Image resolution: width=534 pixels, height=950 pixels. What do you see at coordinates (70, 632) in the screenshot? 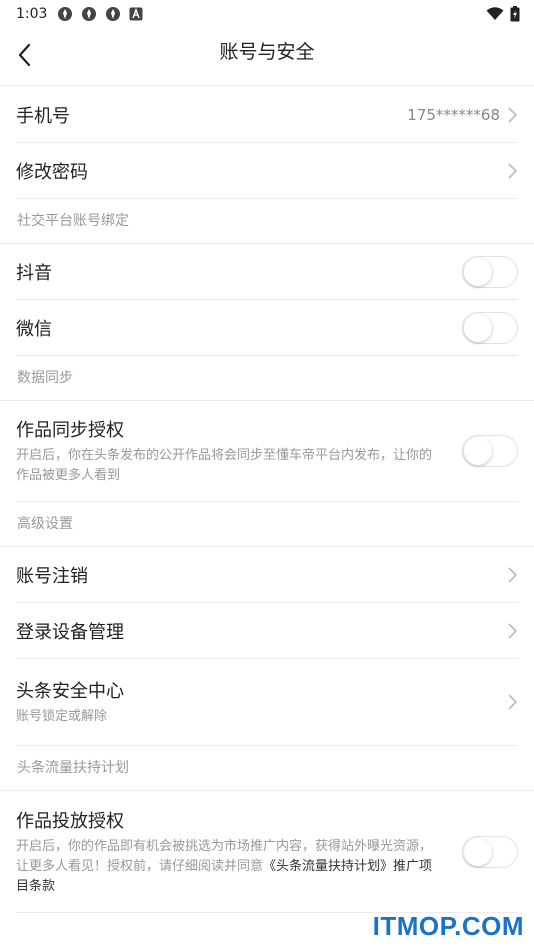
I see `device-management-label: 登录设备管理` at bounding box center [70, 632].